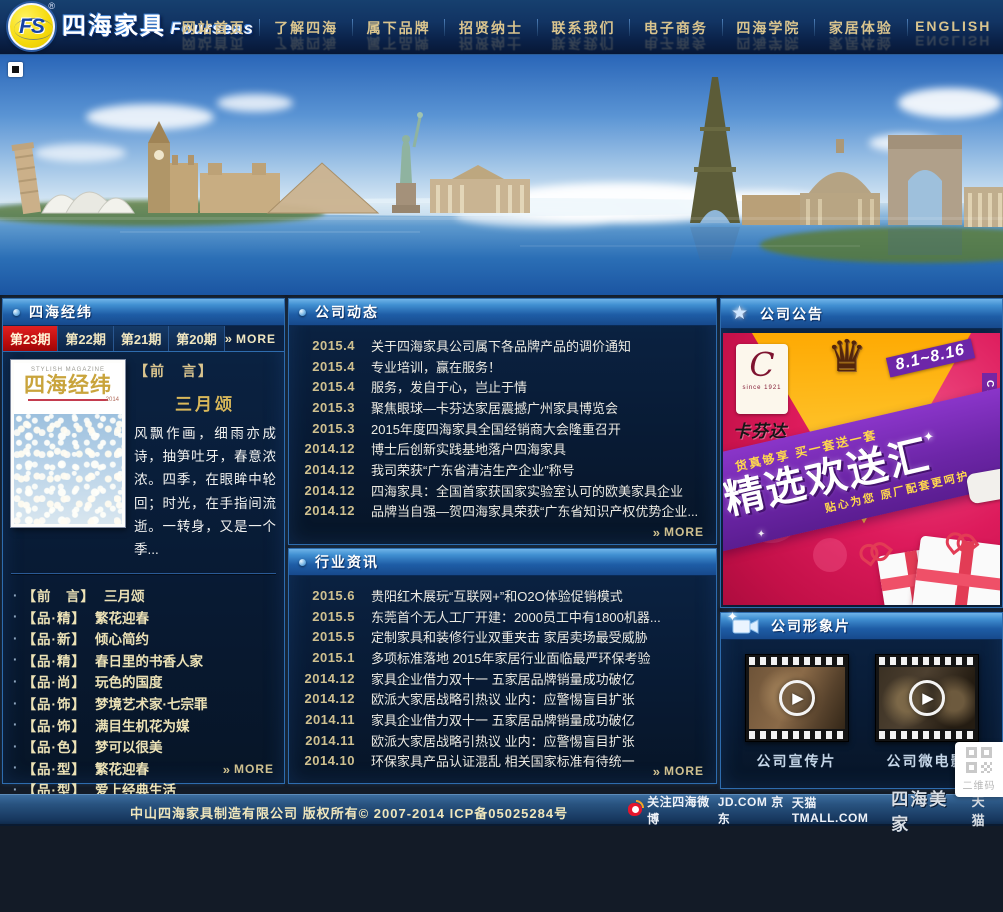 Image resolution: width=1003 pixels, height=912 pixels. What do you see at coordinates (174, 371) in the screenshot?
I see `preface-tag: 【前 言】` at bounding box center [174, 371].